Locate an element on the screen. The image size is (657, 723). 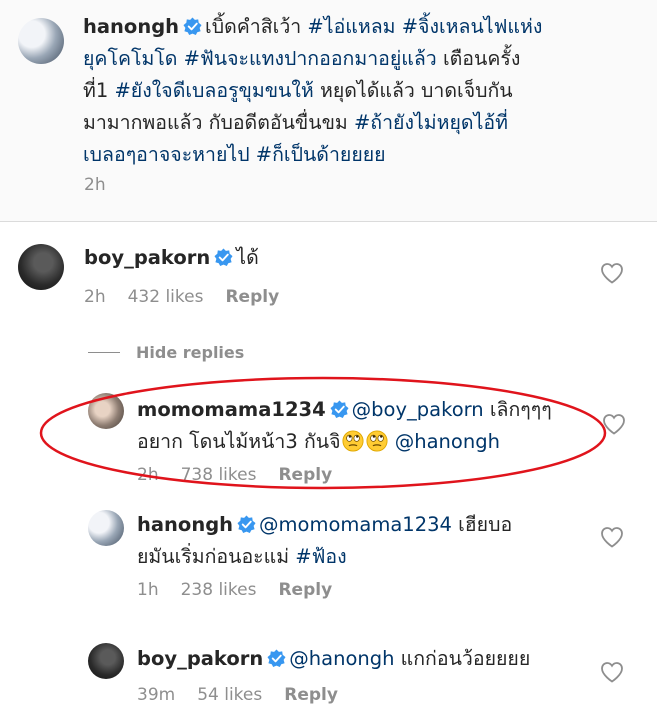
hashtag: เบลอๆอาจจะหายไป #ก็เป็นด้ายยยย is located at coordinates (234, 154).